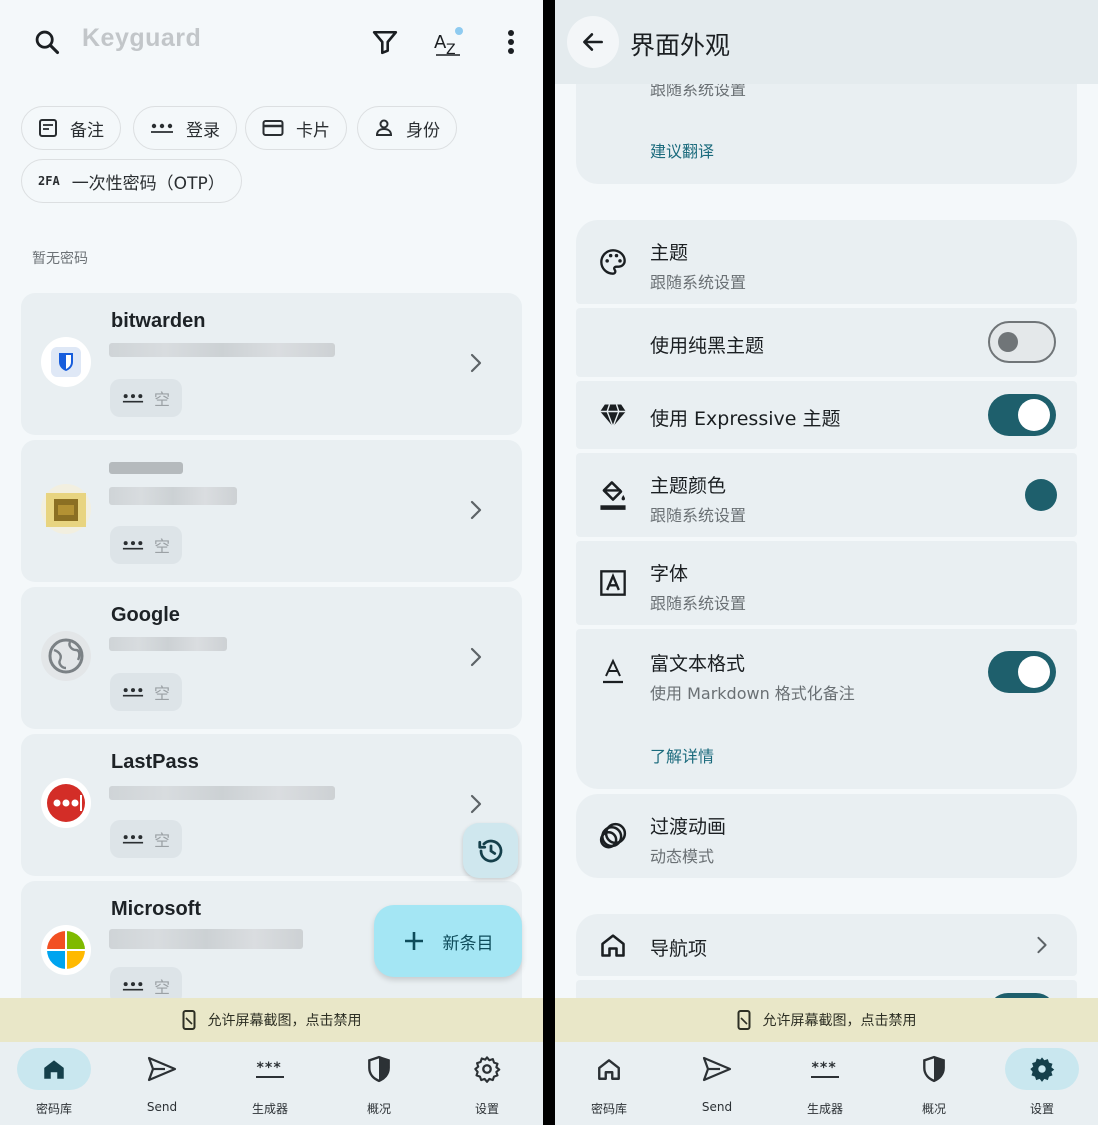 The height and width of the screenshot is (1125, 1098). What do you see at coordinates (679, 949) in the screenshot?
I see `row-title: 导航项` at bounding box center [679, 949].